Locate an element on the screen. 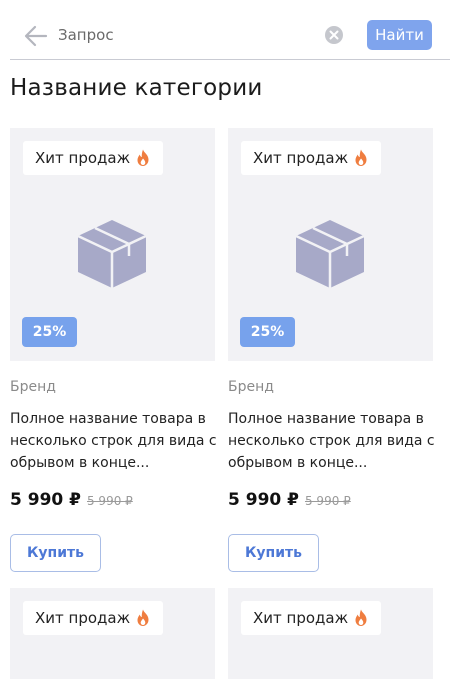 This screenshot has height=679, width=468. search-bar: Найти is located at coordinates (230, 35).